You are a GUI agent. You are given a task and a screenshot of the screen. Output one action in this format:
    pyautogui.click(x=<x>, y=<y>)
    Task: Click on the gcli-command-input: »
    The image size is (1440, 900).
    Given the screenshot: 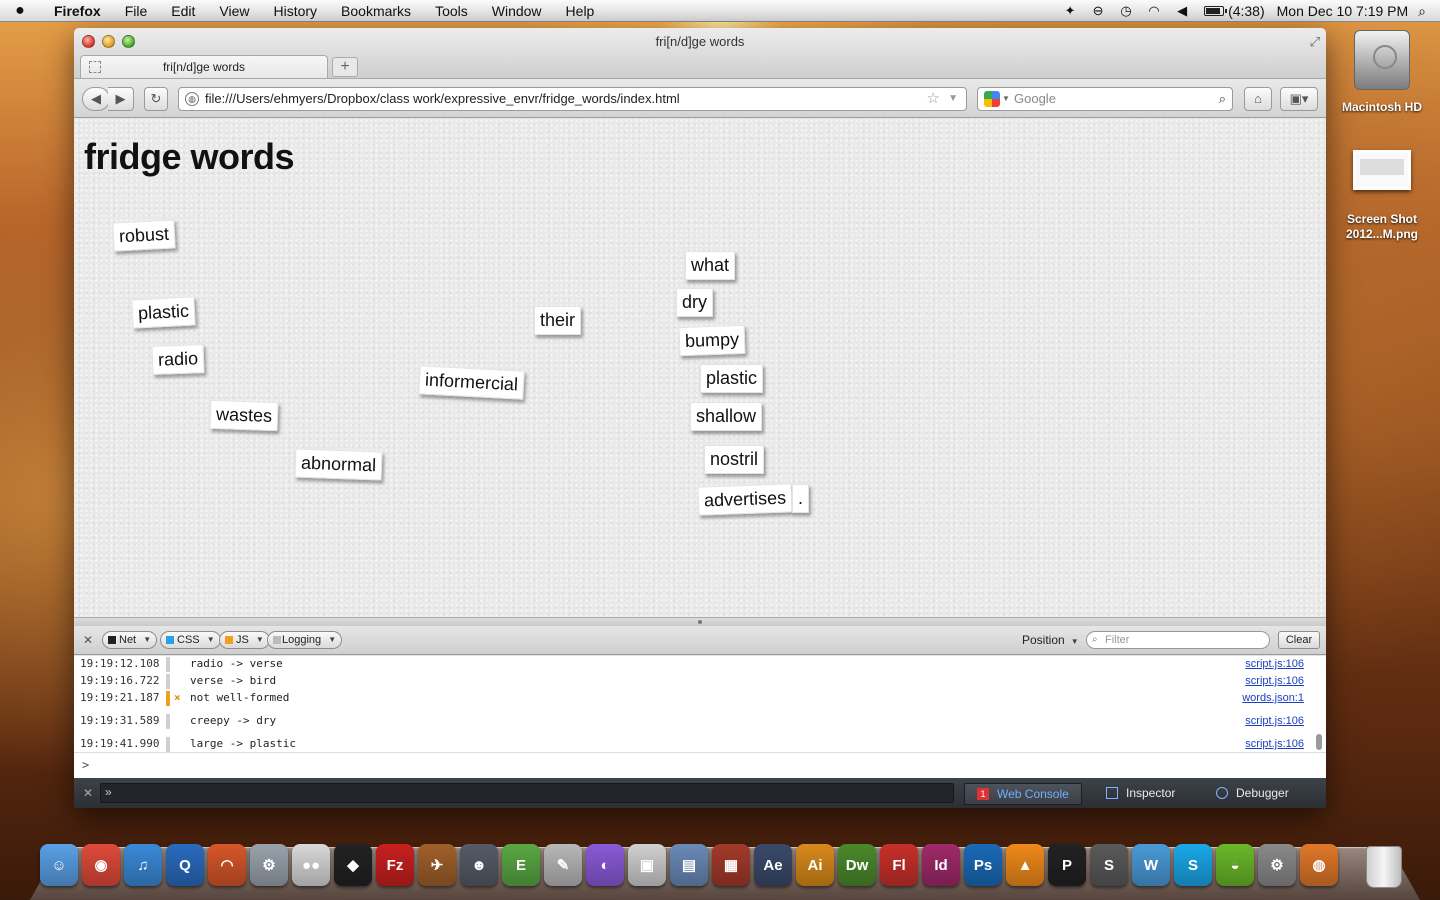 What is the action you would take?
    pyautogui.click(x=527, y=793)
    